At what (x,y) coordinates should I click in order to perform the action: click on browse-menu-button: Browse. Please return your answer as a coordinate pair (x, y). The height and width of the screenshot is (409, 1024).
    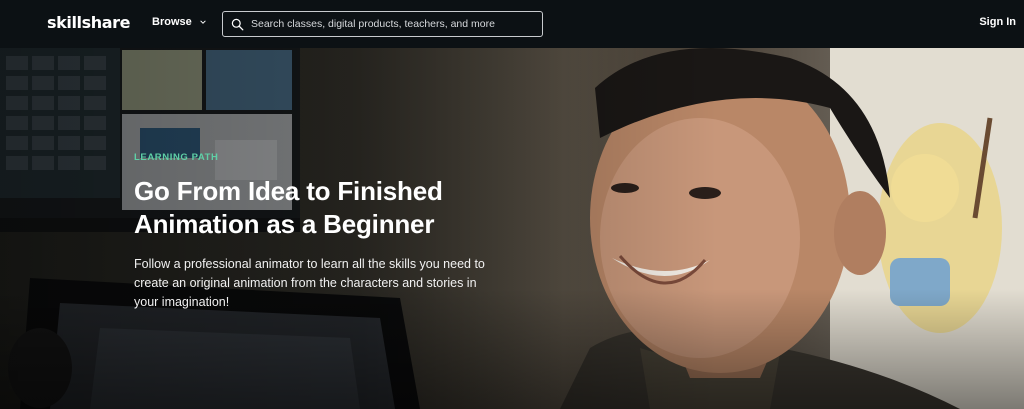
    Looking at the image, I should click on (179, 22).